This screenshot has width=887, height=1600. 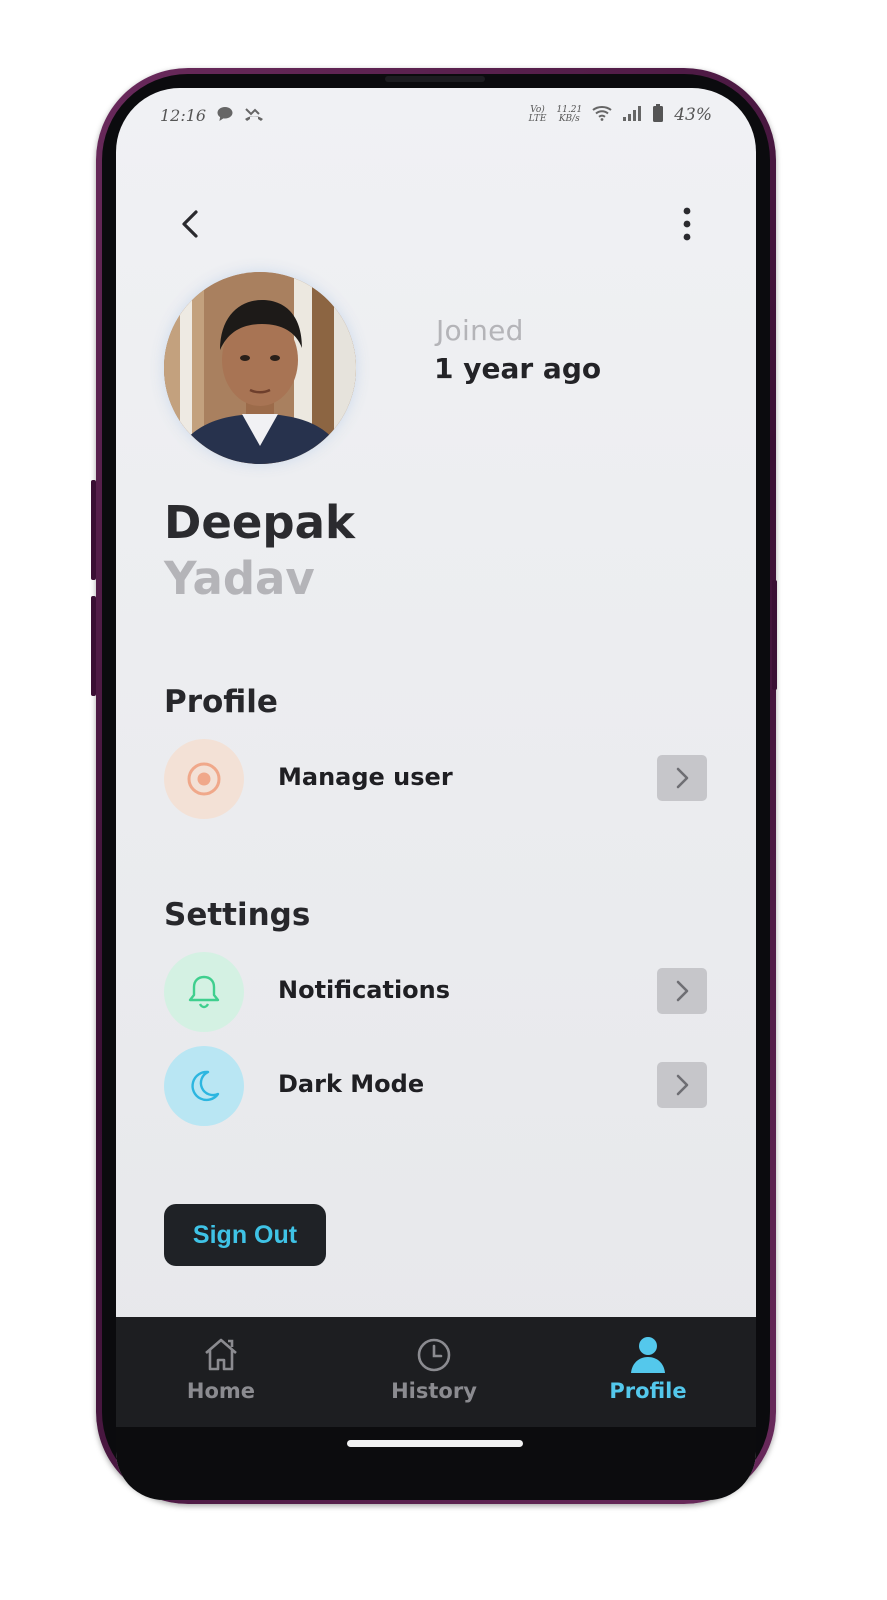 I want to click on chevron-left-icon, so click(x=190, y=224).